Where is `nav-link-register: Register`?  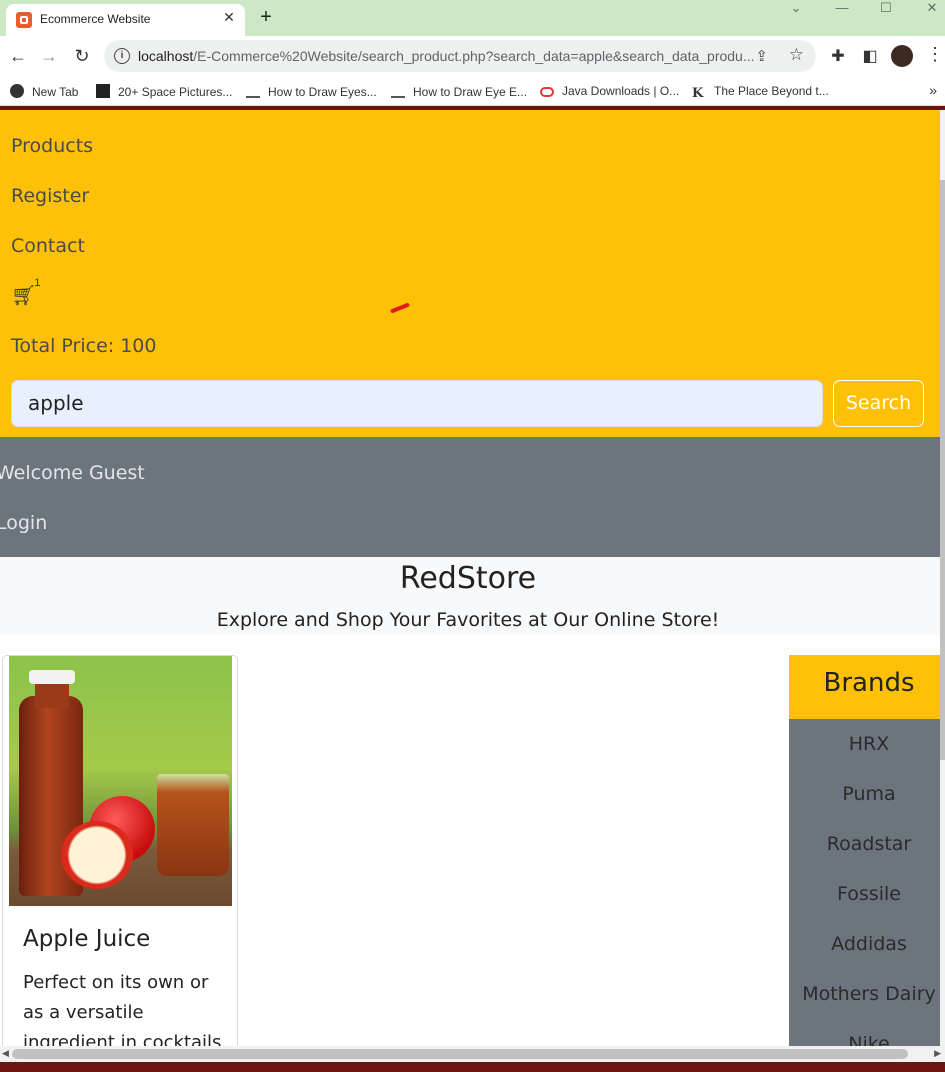
nav-link-register: Register is located at coordinates (50, 196).